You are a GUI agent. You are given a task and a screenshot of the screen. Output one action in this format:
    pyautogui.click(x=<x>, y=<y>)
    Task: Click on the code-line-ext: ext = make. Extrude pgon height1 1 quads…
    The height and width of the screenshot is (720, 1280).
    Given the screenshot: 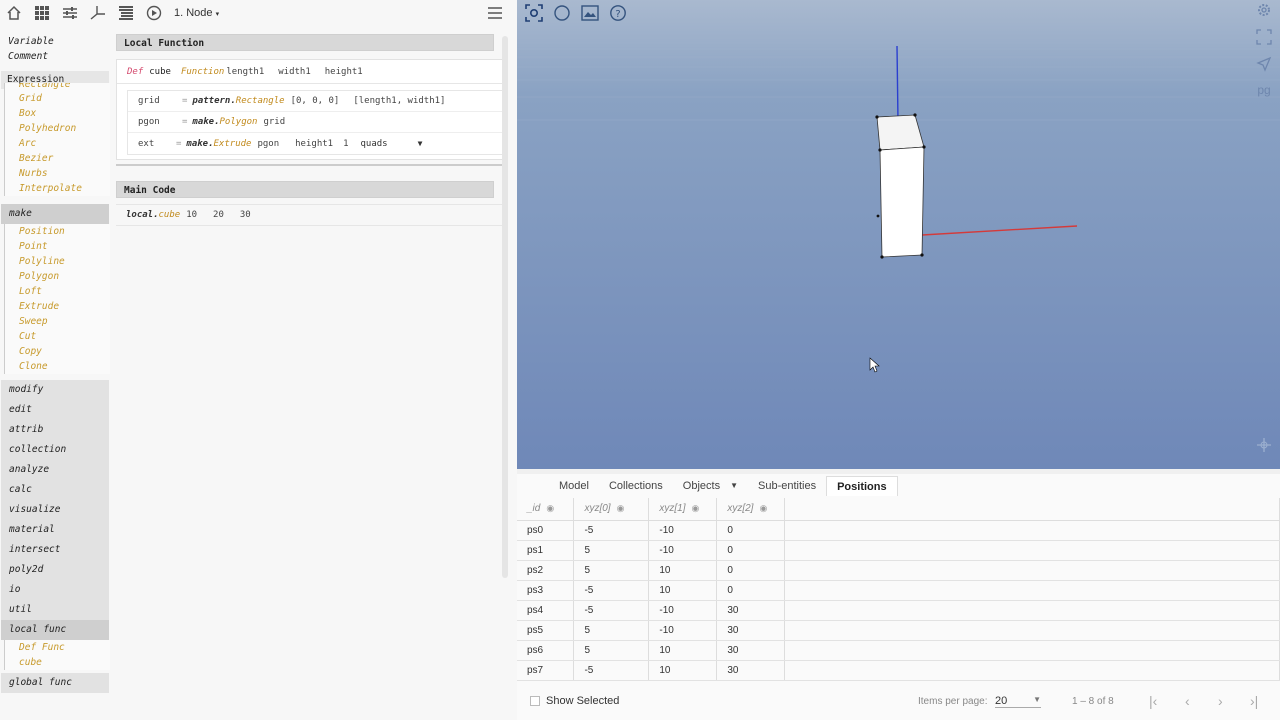 What is the action you would take?
    pyautogui.click(x=315, y=143)
    